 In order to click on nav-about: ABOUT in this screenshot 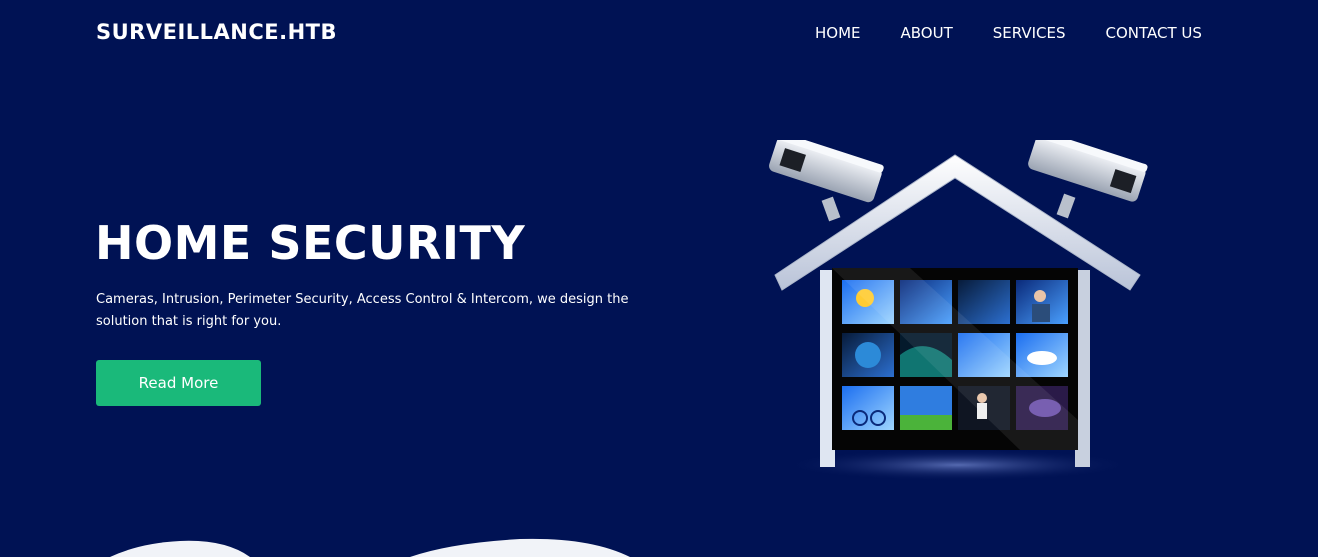, I will do `click(927, 33)`.